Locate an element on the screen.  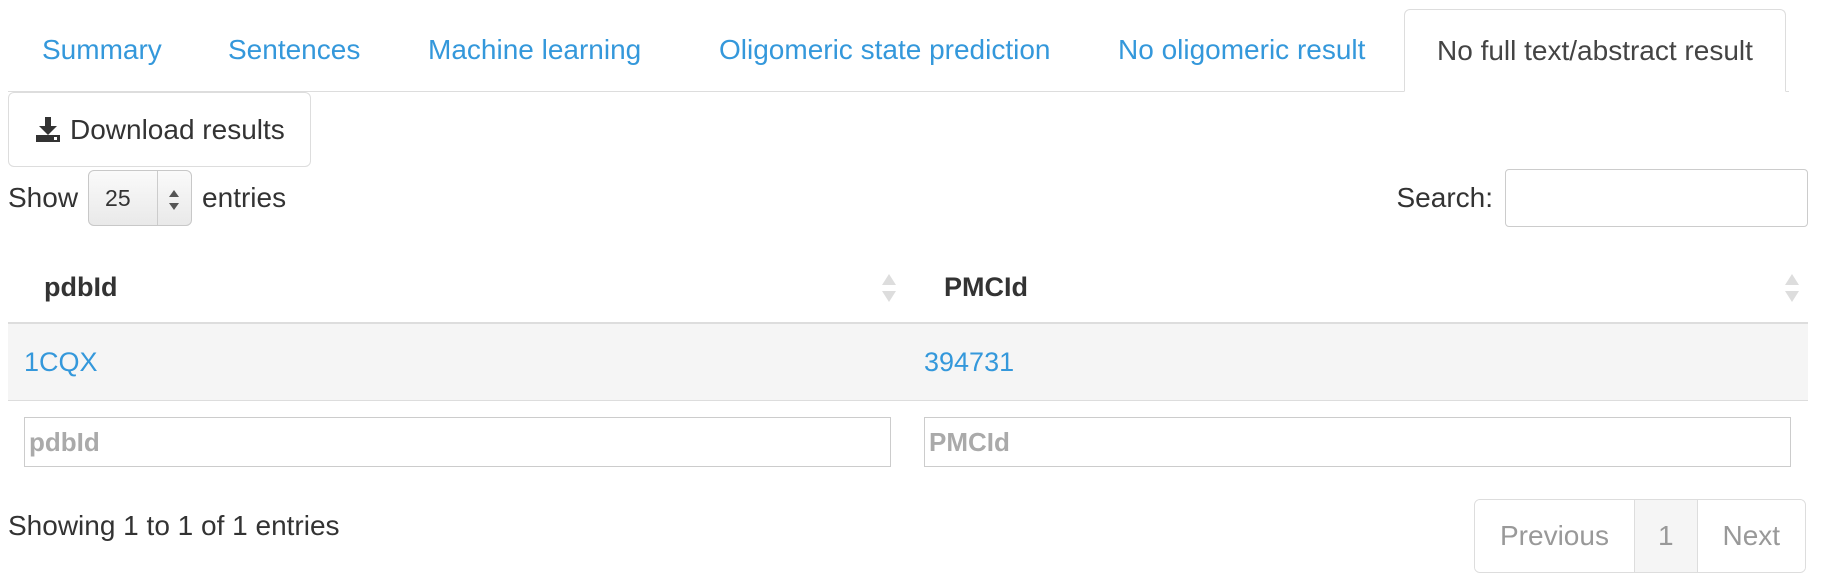
search-control: Search: is located at coordinates (1602, 198).